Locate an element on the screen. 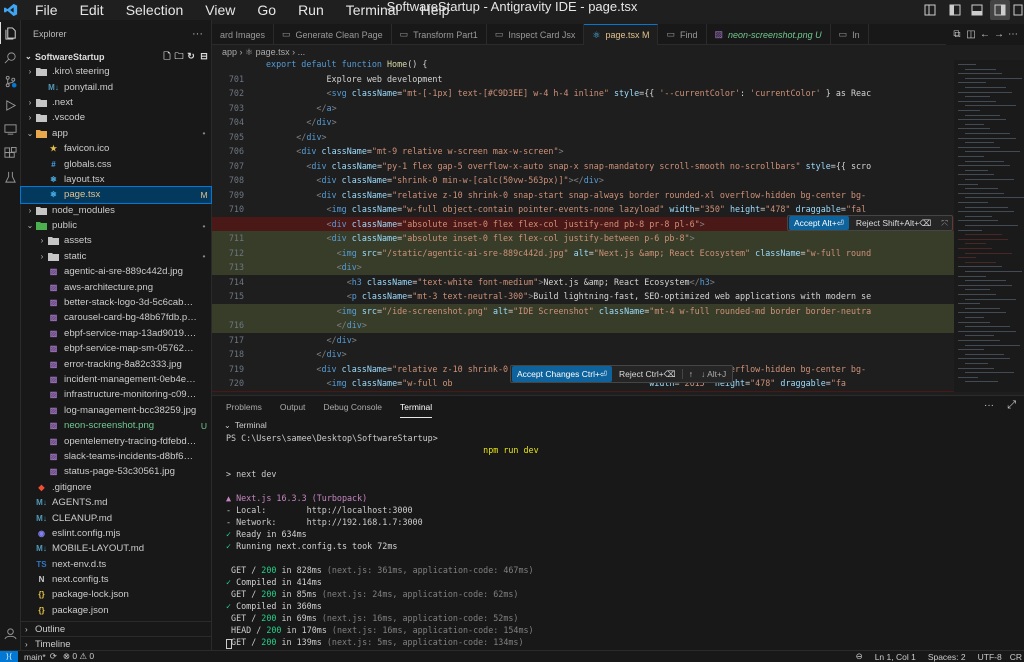  tree-item: ▨ aws-architecture.png is located at coordinates (116, 286).